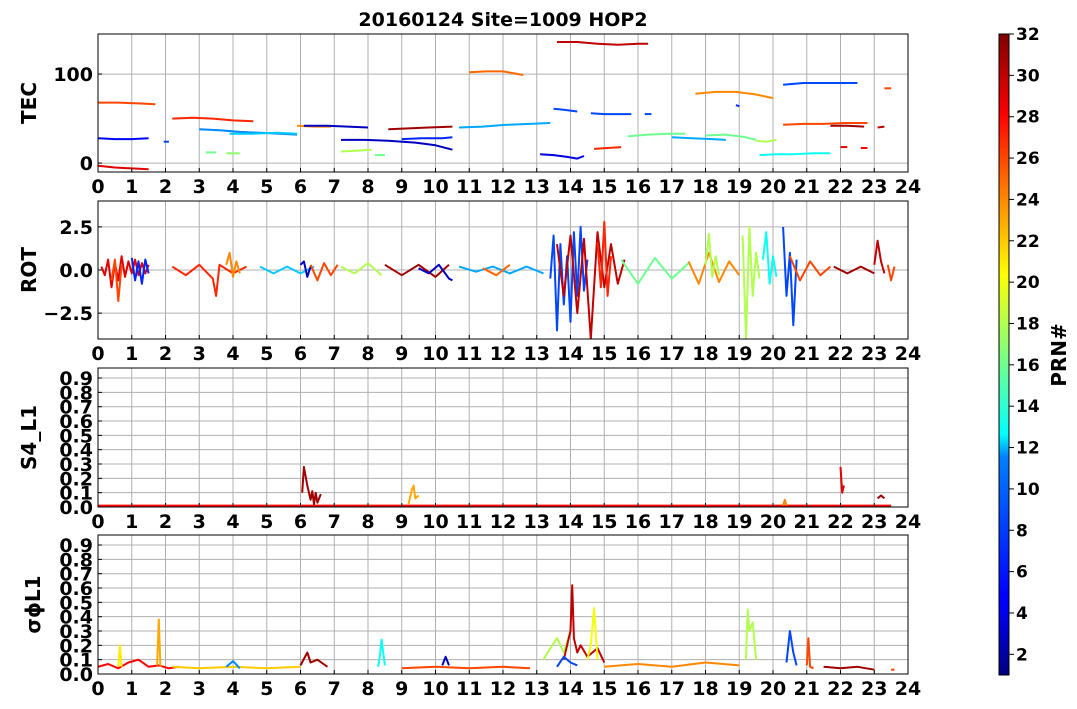 This screenshot has height=709, width=1077. Describe the element at coordinates (1028, 159) in the screenshot. I see `colorbar-tick-label: 26` at that location.